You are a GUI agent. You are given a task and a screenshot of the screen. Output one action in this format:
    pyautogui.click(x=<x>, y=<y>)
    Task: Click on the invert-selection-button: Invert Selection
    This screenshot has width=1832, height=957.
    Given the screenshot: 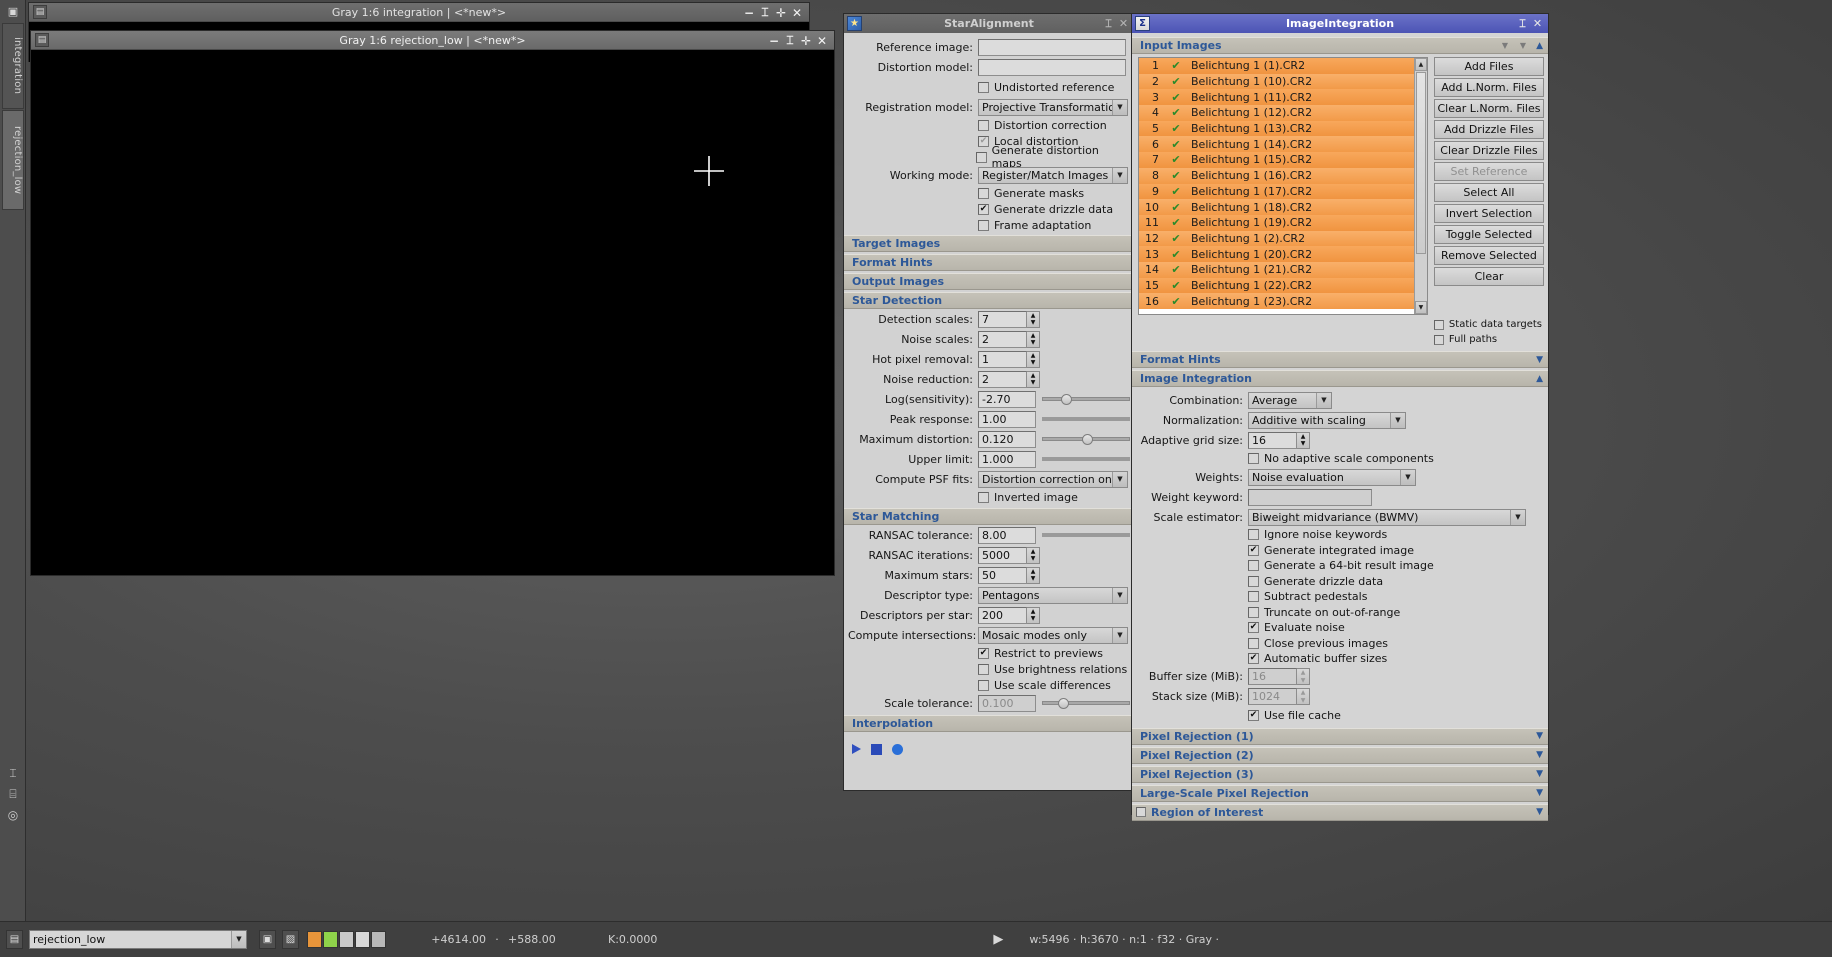 What is the action you would take?
    pyautogui.click(x=1488, y=213)
    